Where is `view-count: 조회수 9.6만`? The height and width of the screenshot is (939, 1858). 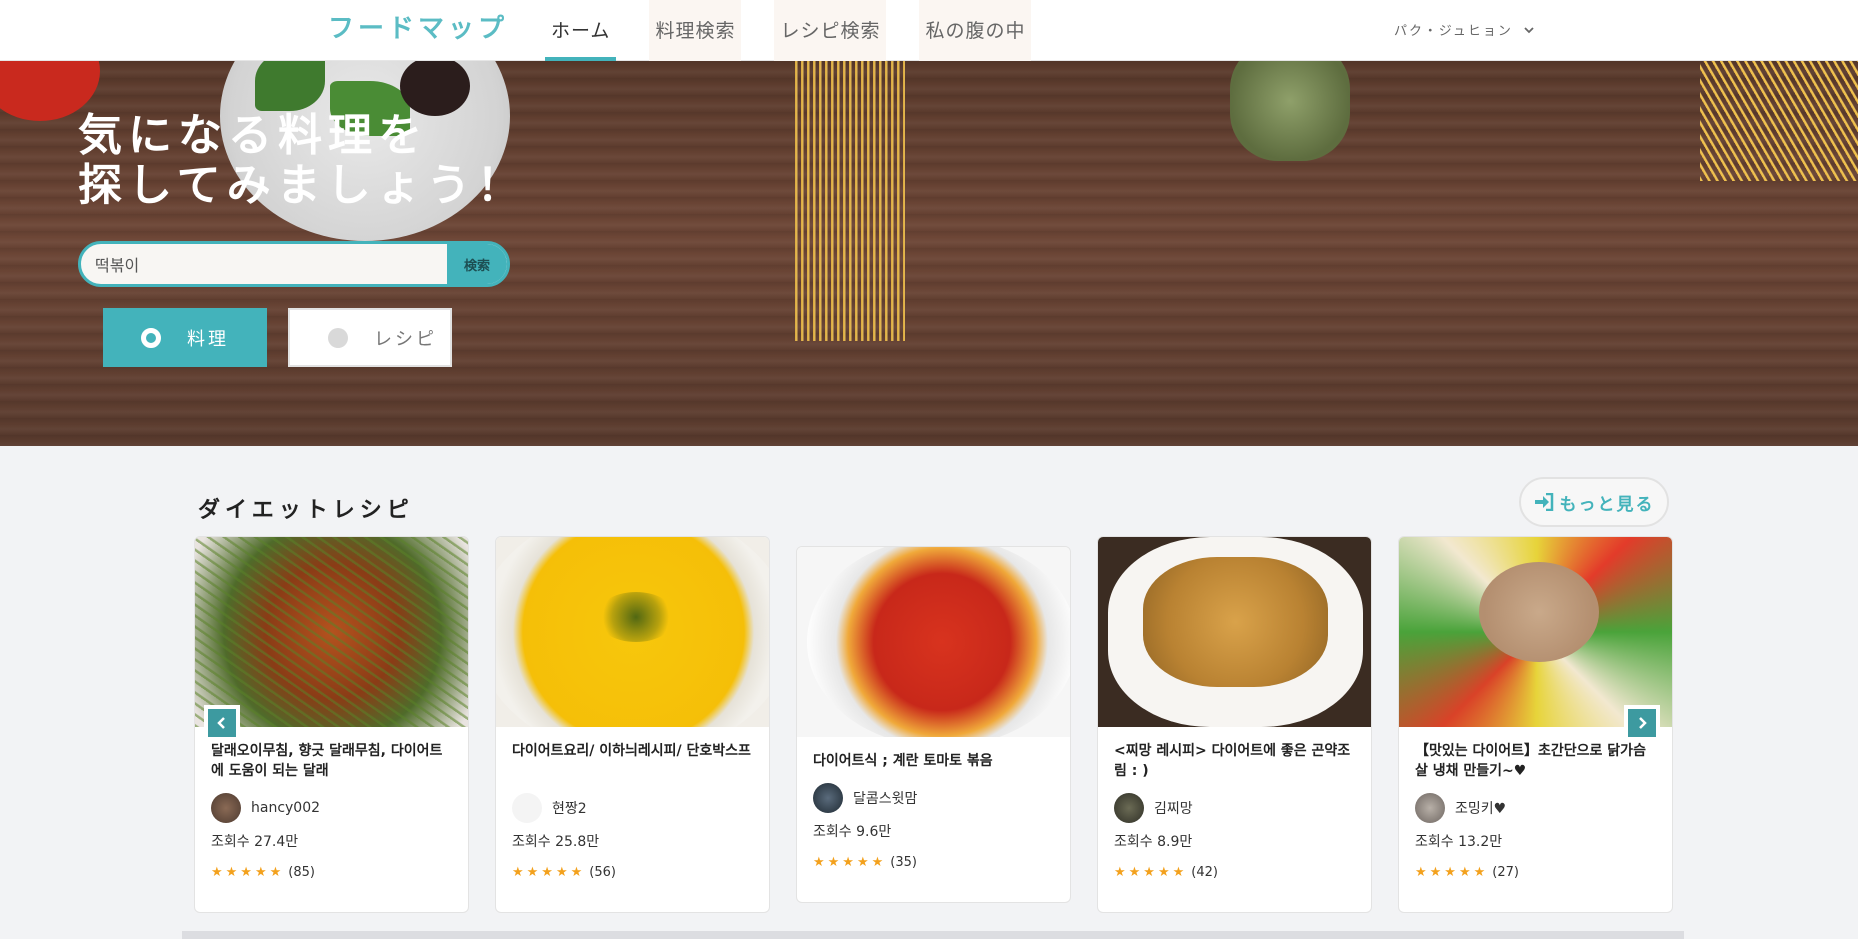 view-count: 조회수 9.6만 is located at coordinates (852, 832).